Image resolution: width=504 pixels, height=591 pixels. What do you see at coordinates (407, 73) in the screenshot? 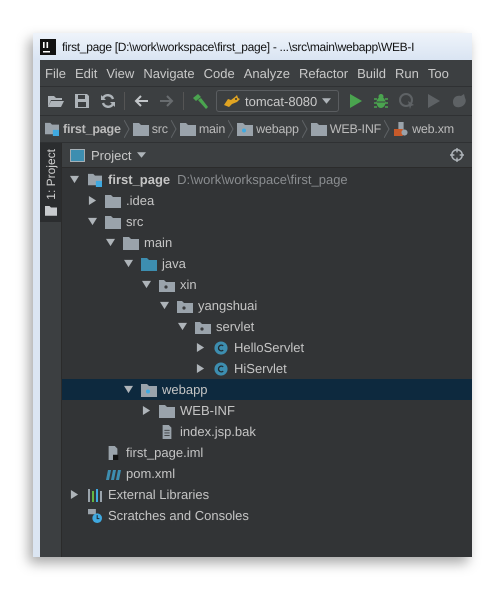
I see `menu-item: Run` at bounding box center [407, 73].